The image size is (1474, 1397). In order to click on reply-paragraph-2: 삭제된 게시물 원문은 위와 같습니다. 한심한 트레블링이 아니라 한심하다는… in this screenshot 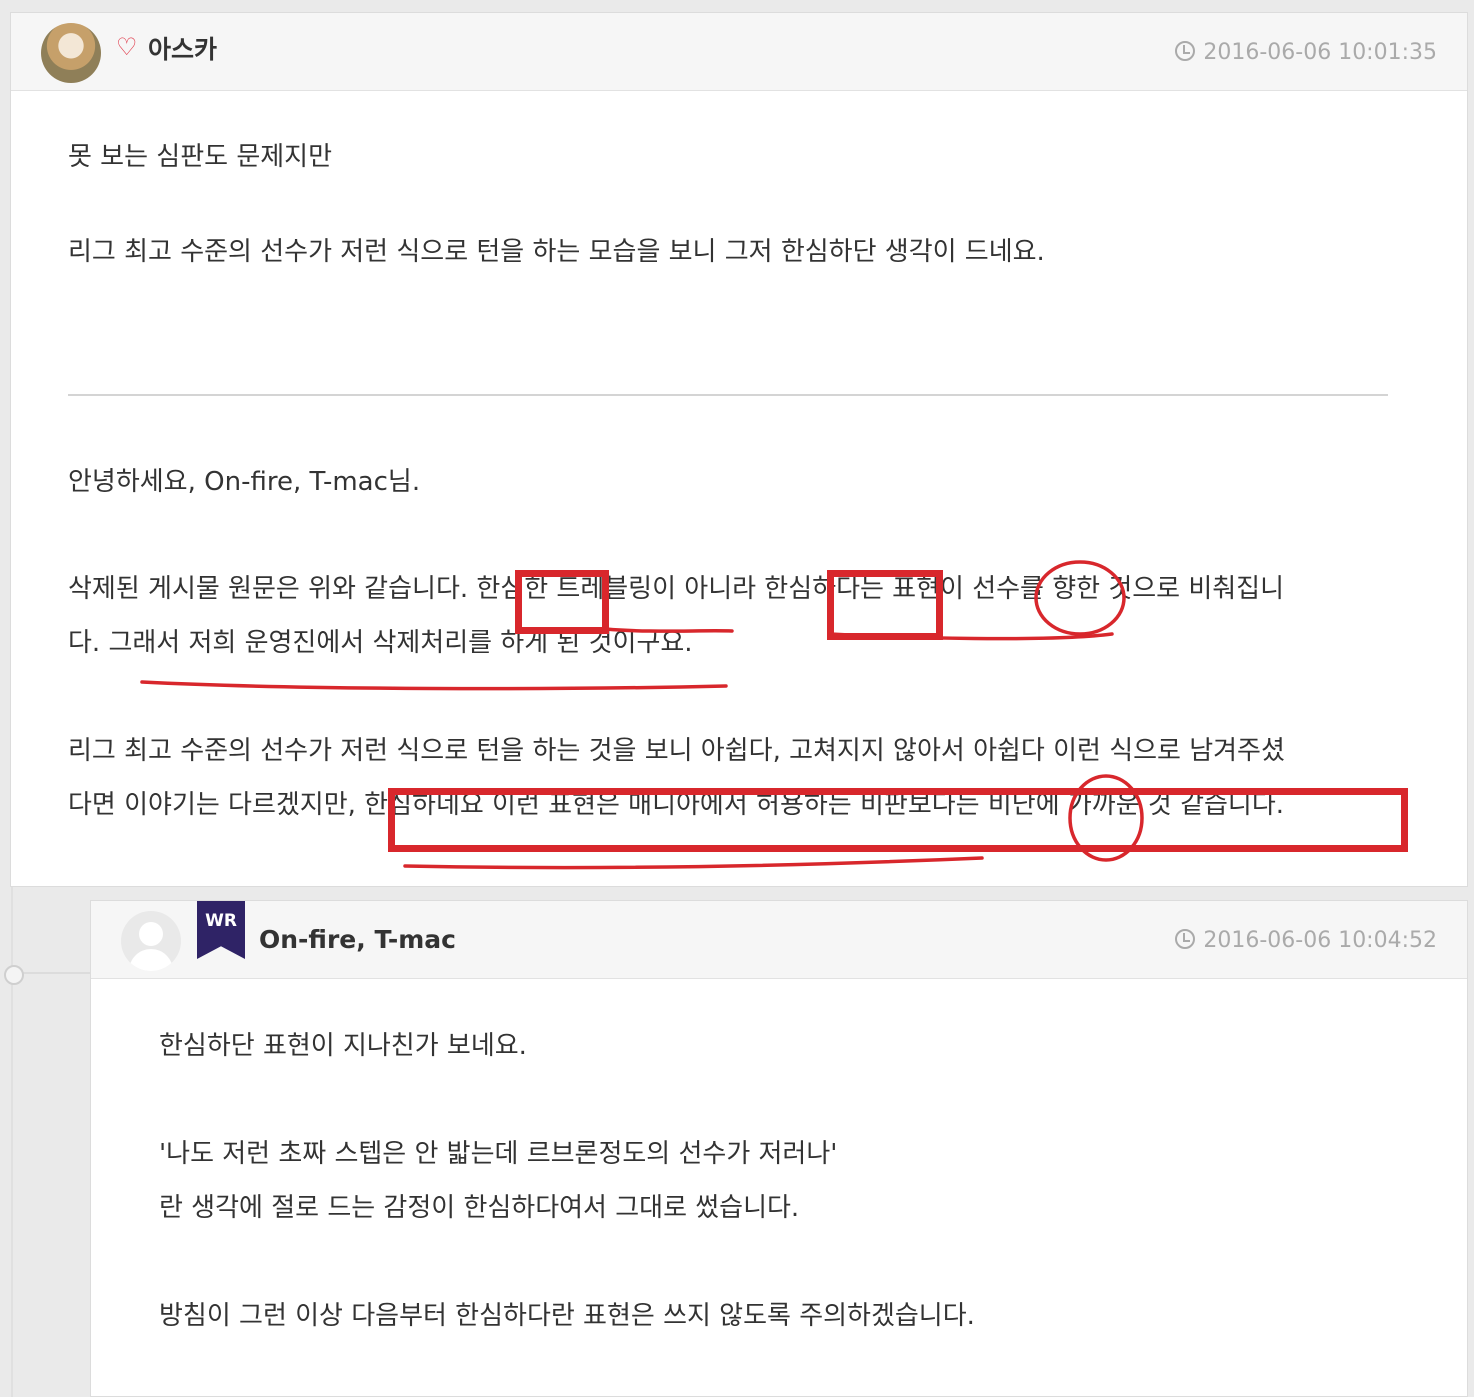, I will do `click(676, 616)`.